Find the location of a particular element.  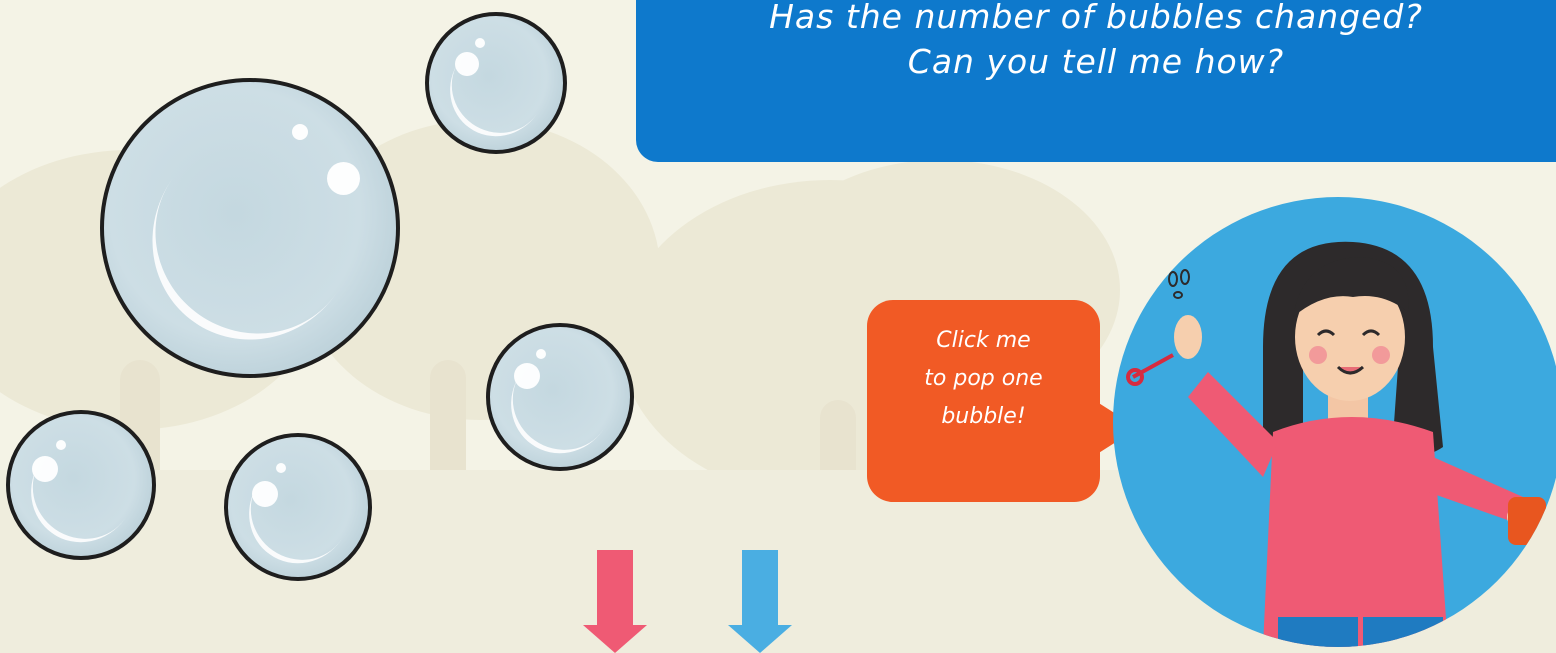

bubble-middle-right is located at coordinates (560, 398).